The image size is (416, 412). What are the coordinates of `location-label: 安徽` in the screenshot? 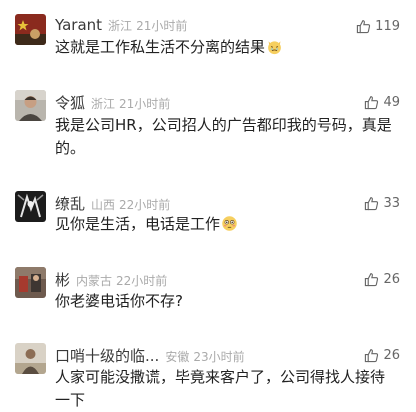 It's located at (177, 357).